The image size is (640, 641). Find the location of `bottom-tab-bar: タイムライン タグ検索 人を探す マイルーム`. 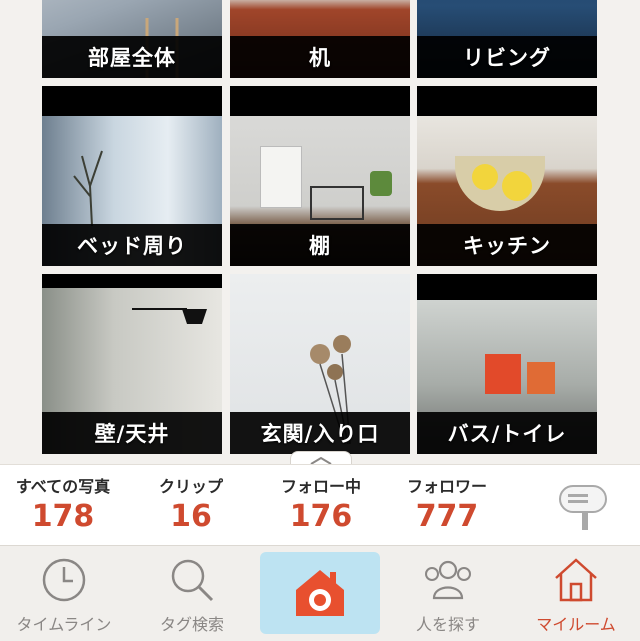

bottom-tab-bar: タイムライン タグ検索 人を探す マイルーム is located at coordinates (320, 593).